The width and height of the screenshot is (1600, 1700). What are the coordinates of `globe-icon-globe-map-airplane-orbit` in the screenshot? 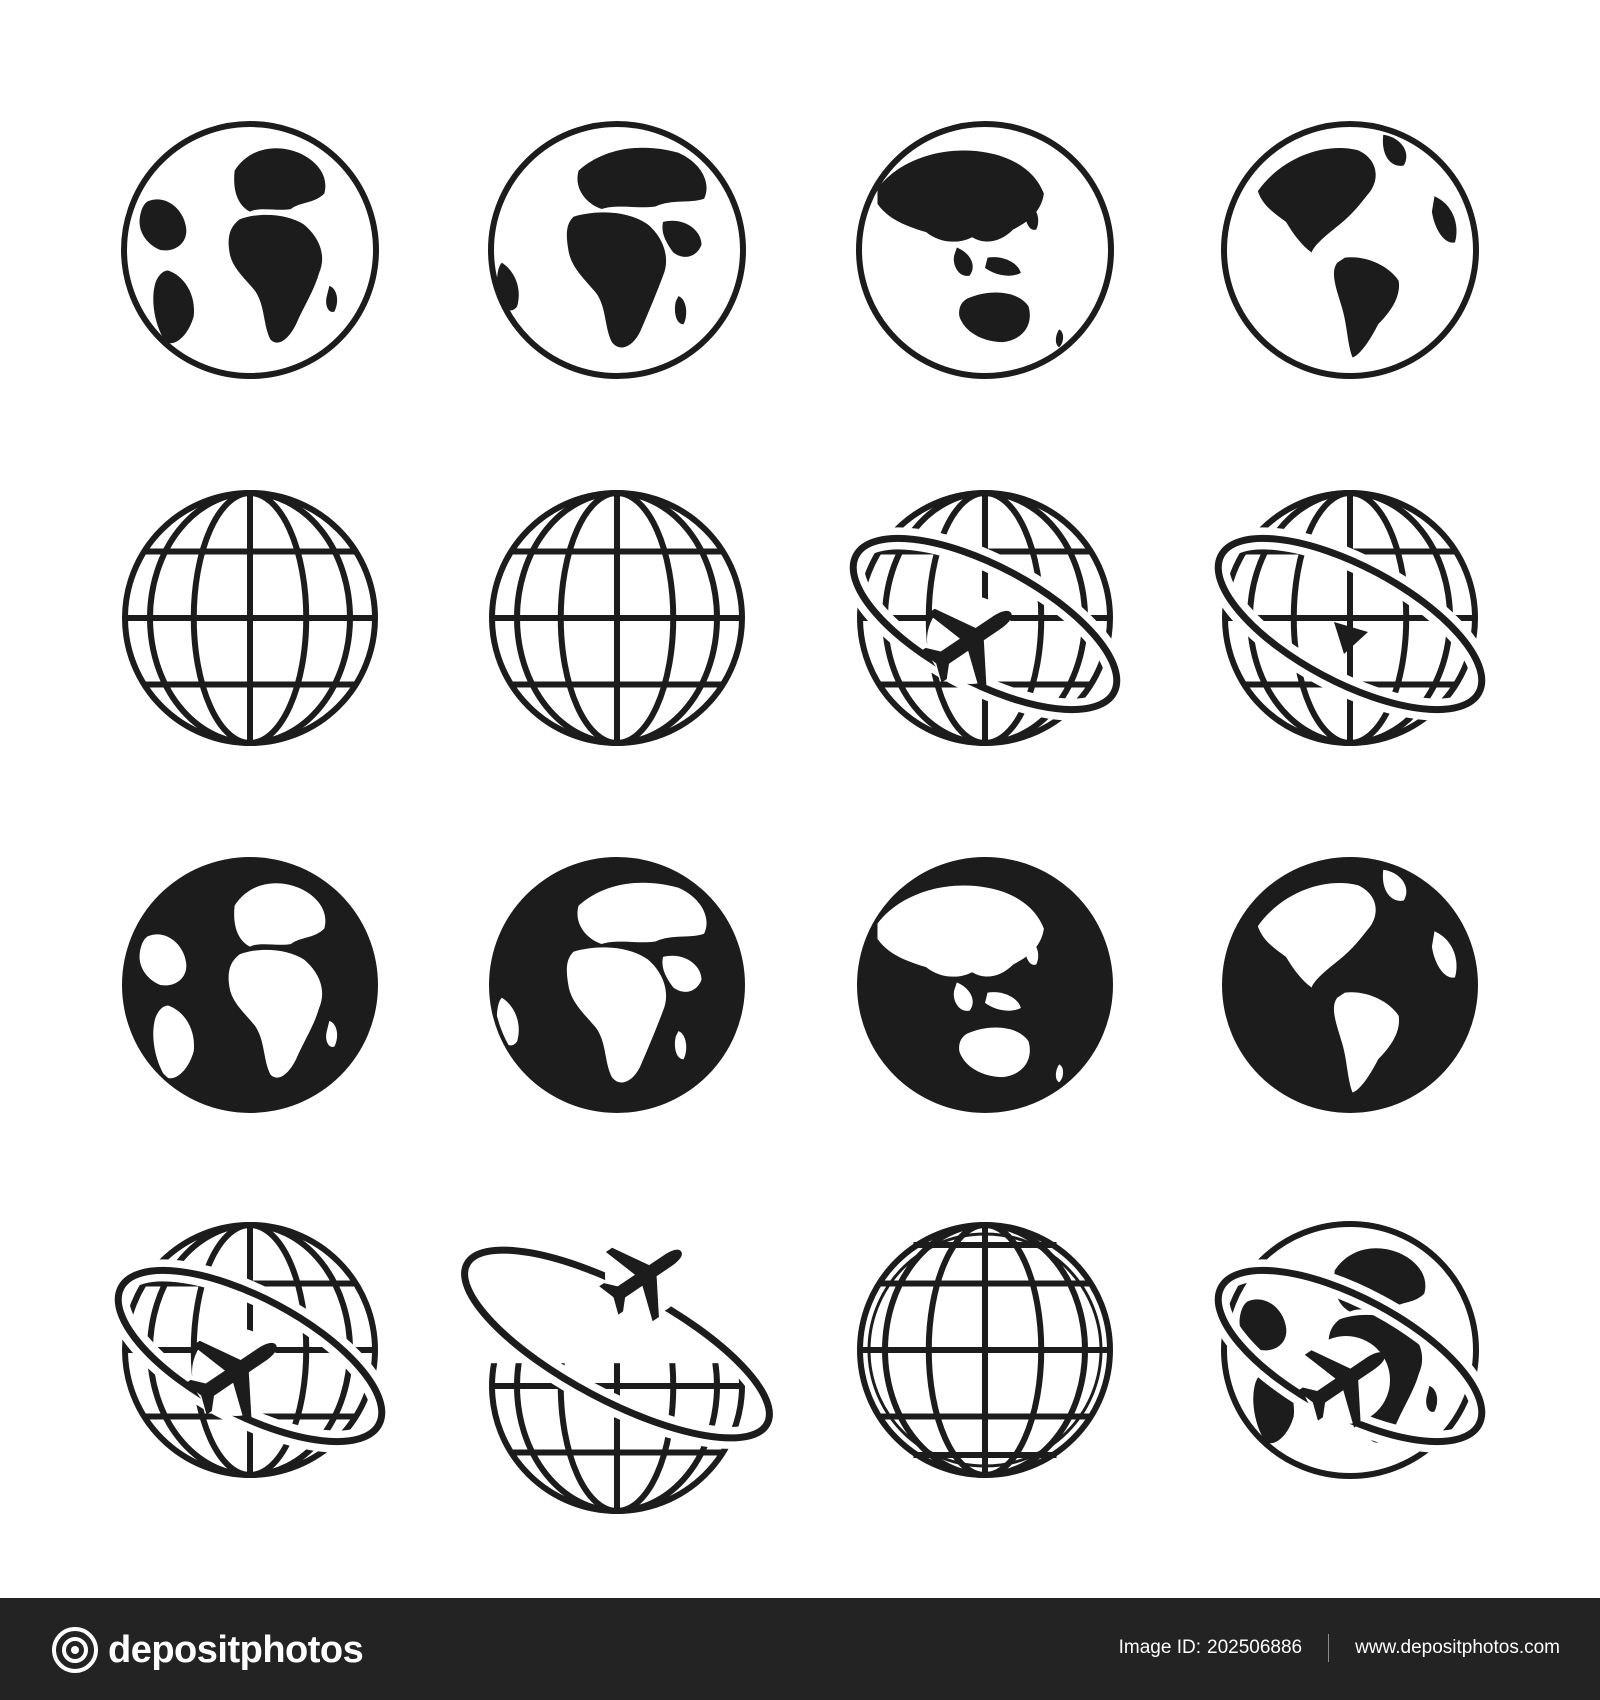 It's located at (1350, 1350).